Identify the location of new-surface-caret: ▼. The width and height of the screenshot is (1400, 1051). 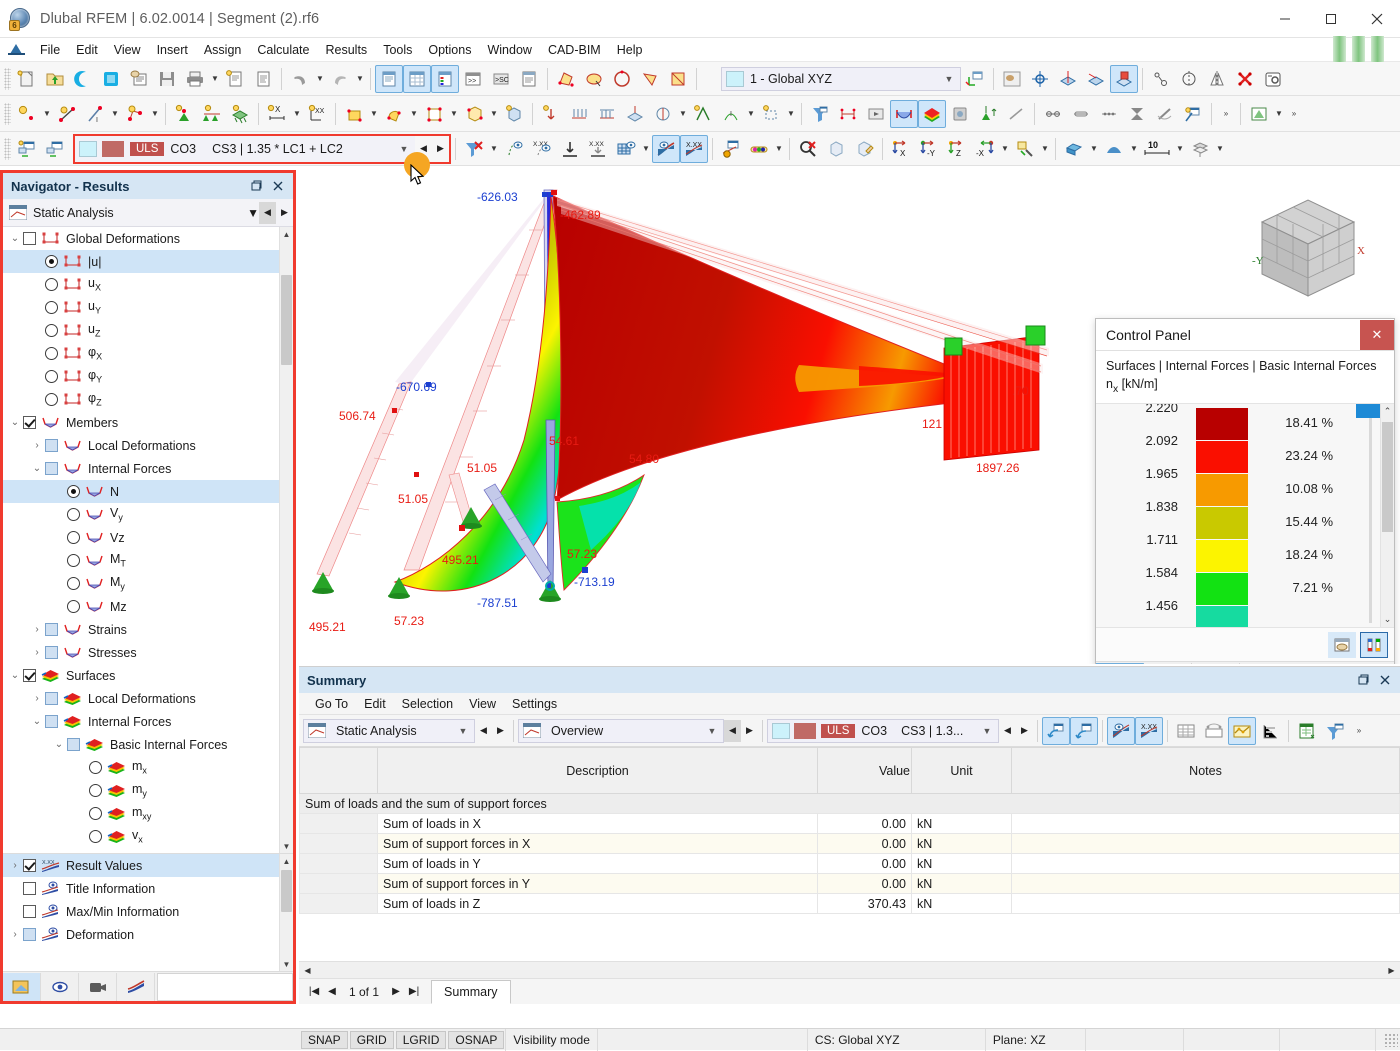
(374, 114).